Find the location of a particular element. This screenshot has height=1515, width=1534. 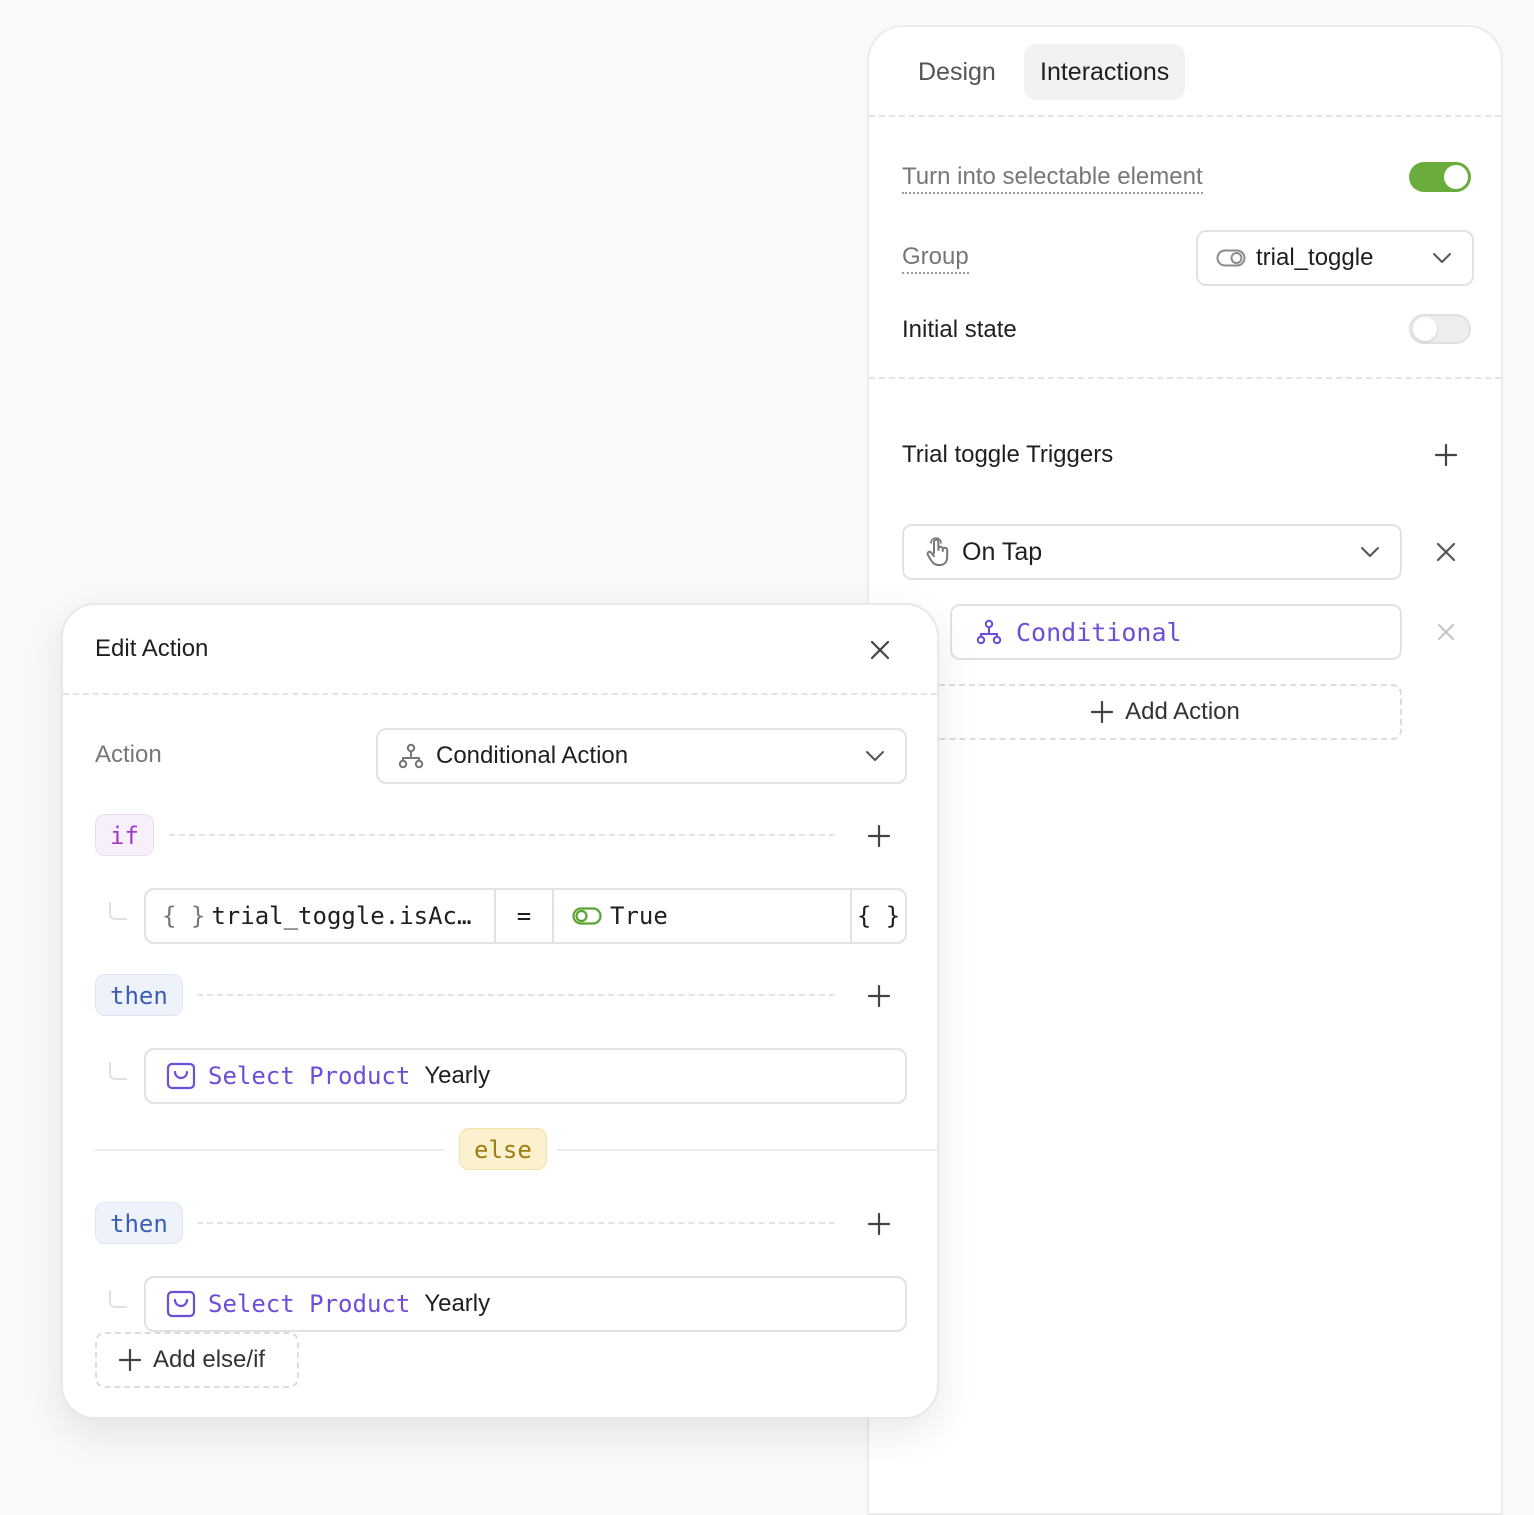

else-then-keyword: then is located at coordinates (139, 1223).